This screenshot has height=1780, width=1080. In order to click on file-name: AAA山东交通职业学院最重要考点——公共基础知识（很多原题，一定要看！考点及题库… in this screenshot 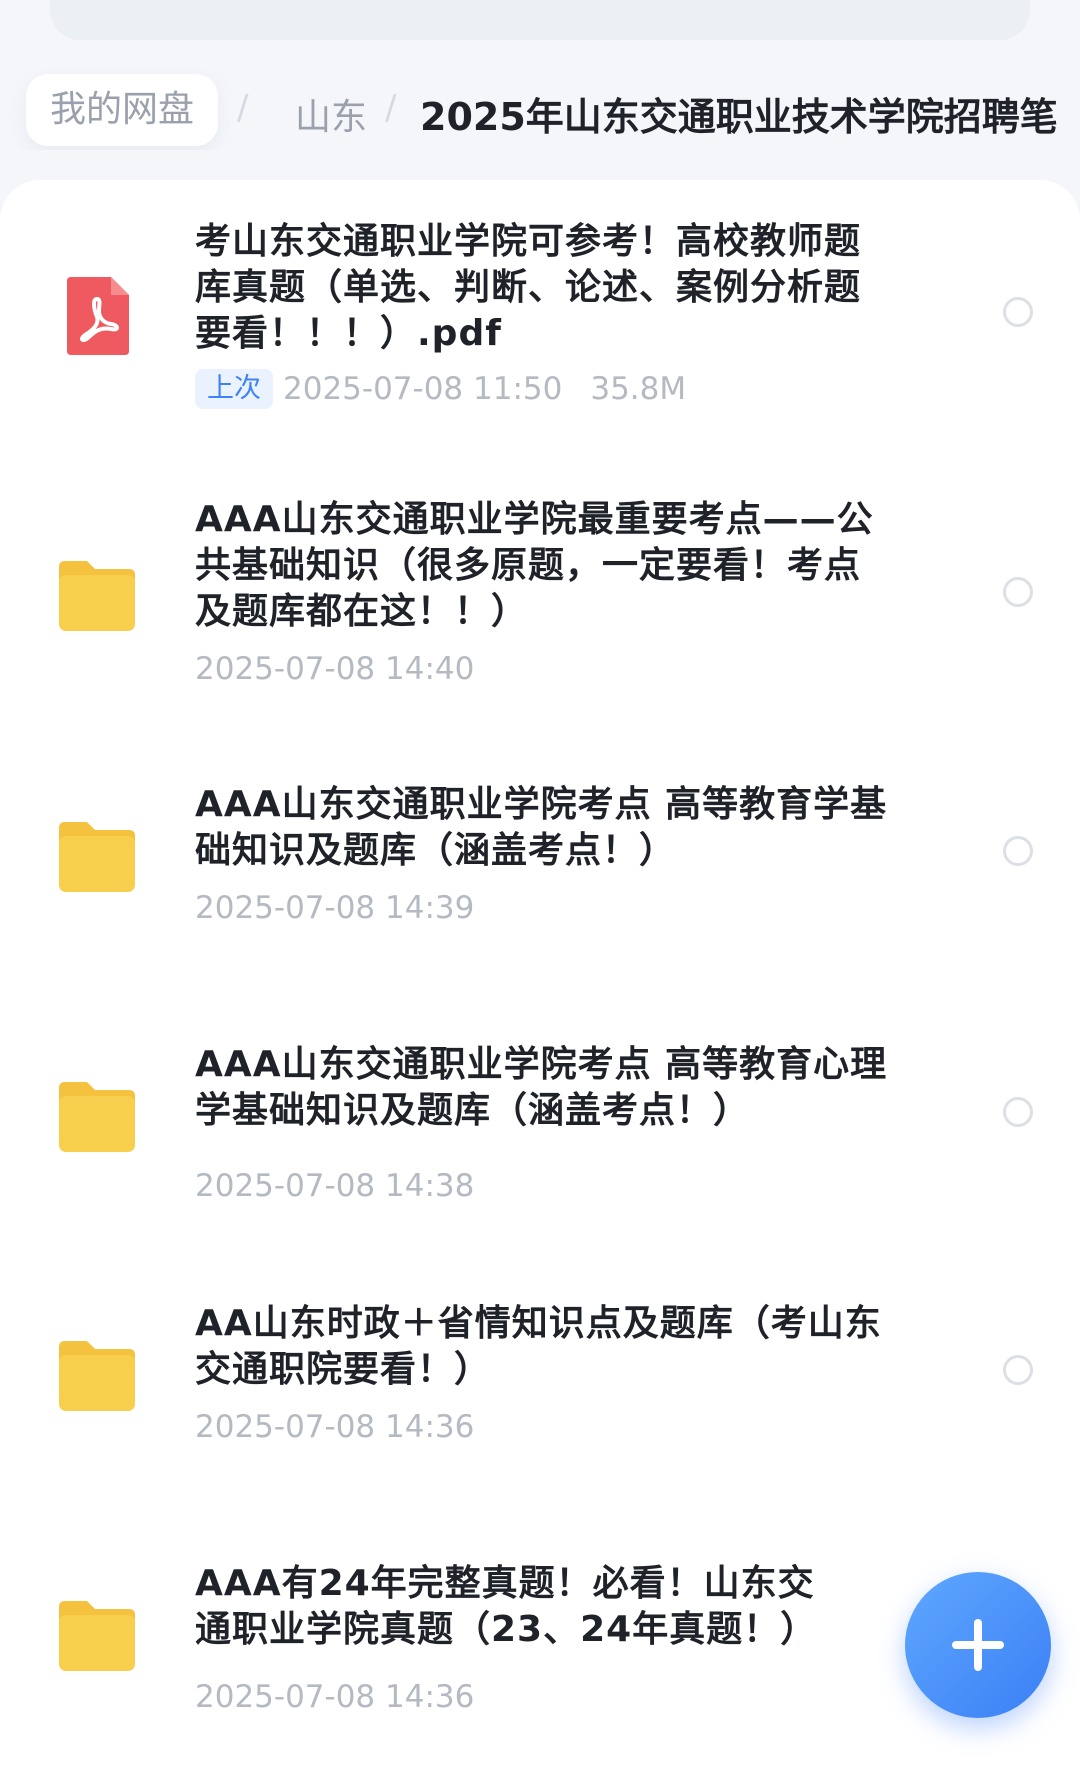, I will do `click(534, 565)`.